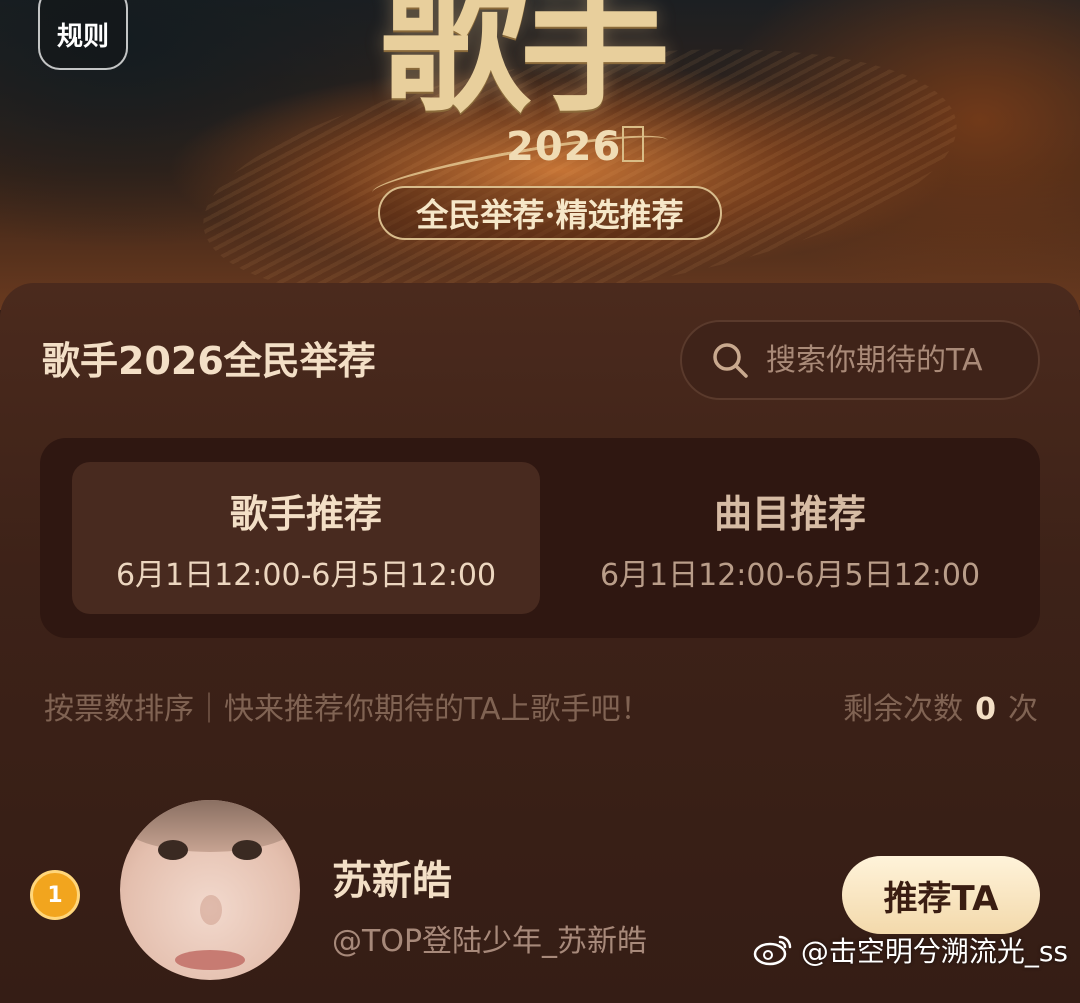  Describe the element at coordinates (83, 35) in the screenshot. I see `rules-button: 规则` at that location.